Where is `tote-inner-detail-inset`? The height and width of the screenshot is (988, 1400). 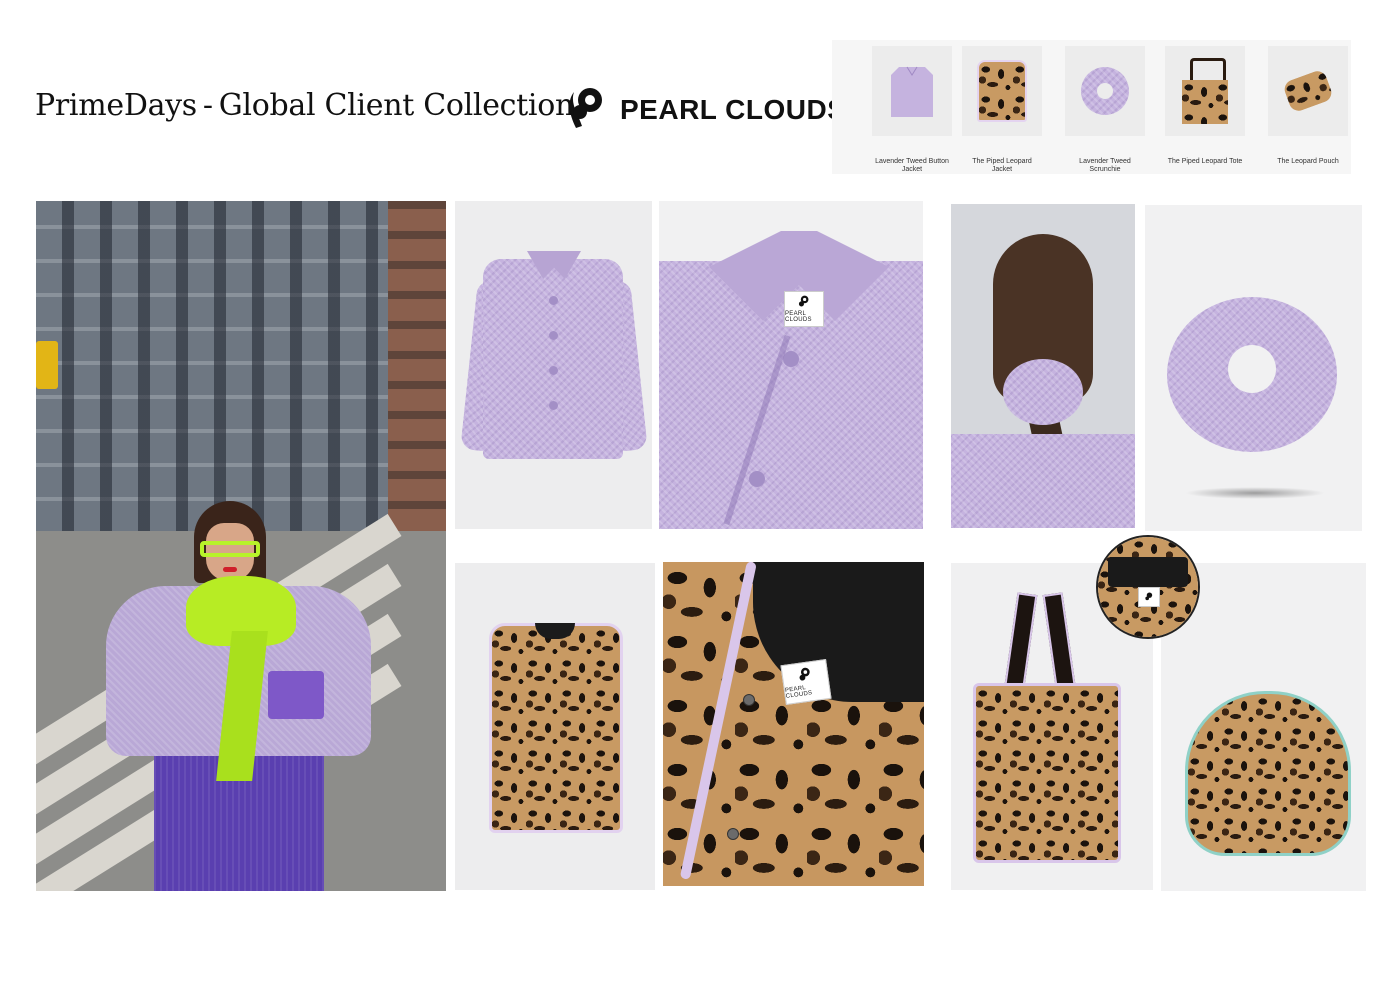
tote-inner-detail-inset is located at coordinates (1148, 587).